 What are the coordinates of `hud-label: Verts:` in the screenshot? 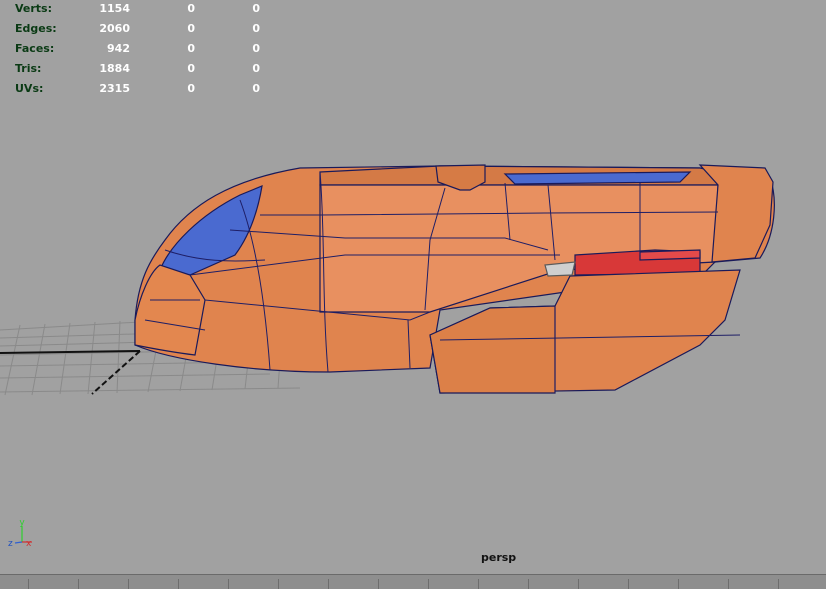 It's located at (34, 8).